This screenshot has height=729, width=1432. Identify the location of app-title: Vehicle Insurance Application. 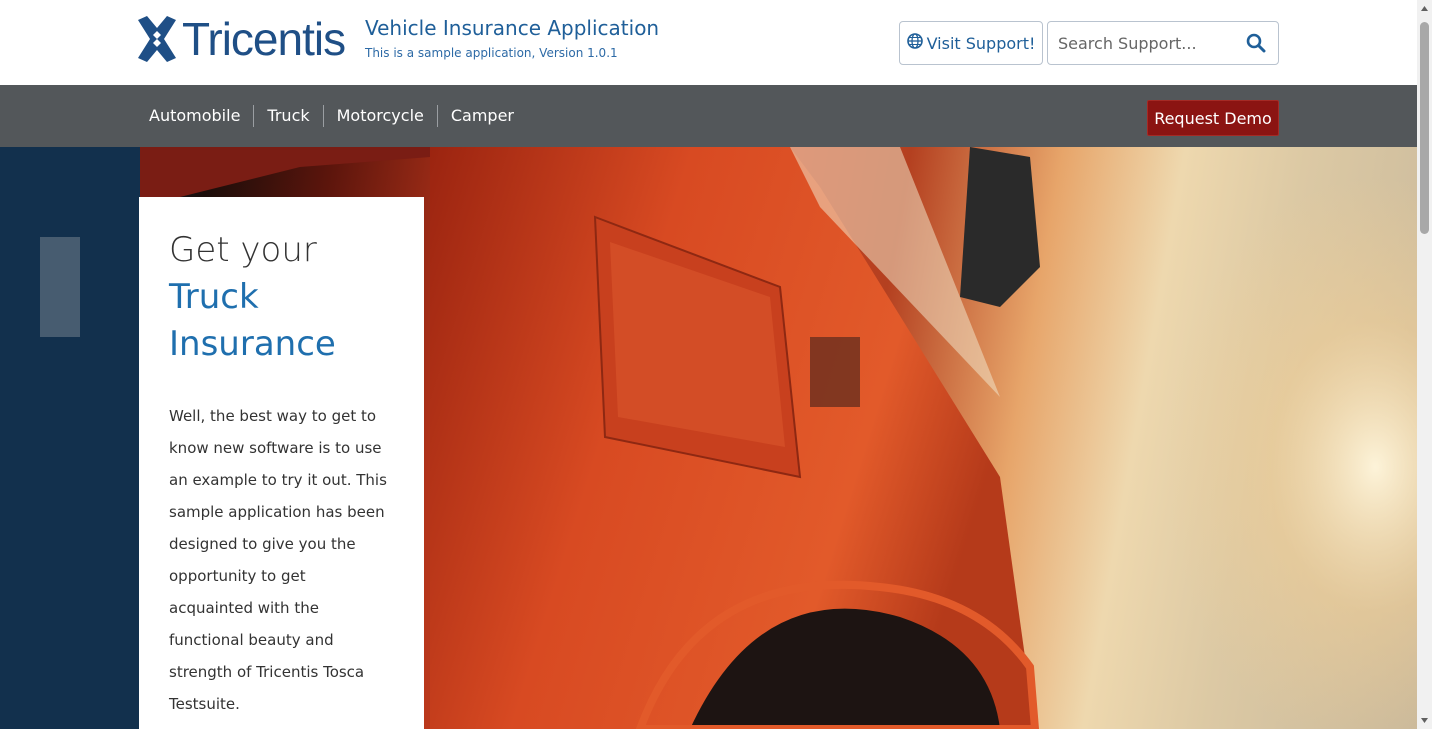
(512, 28).